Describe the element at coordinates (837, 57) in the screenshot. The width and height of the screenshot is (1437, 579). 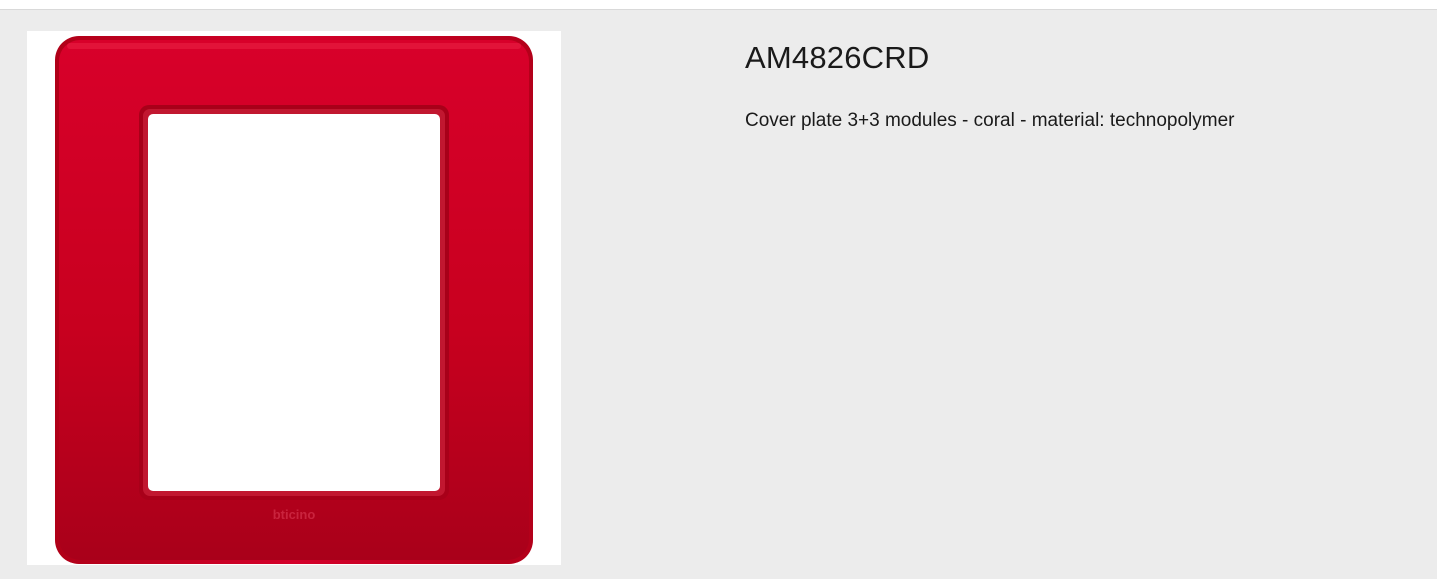
I see `product-code: AM4826CRD` at that location.